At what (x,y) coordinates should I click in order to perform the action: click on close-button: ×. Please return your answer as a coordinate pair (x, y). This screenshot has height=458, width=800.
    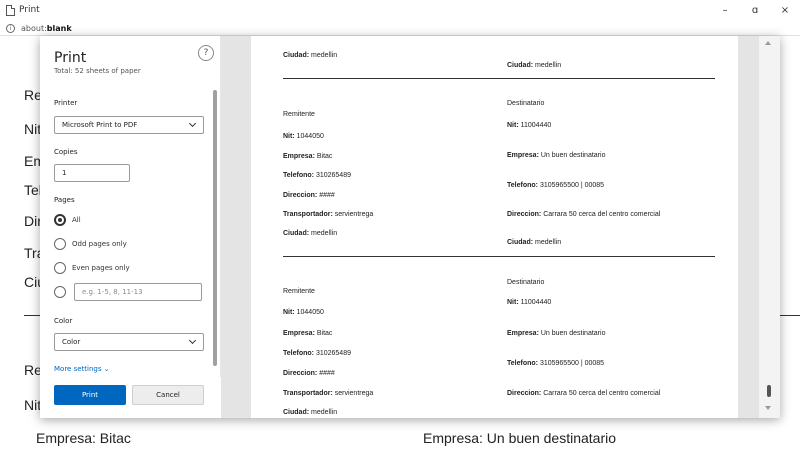
    Looking at the image, I should click on (785, 10).